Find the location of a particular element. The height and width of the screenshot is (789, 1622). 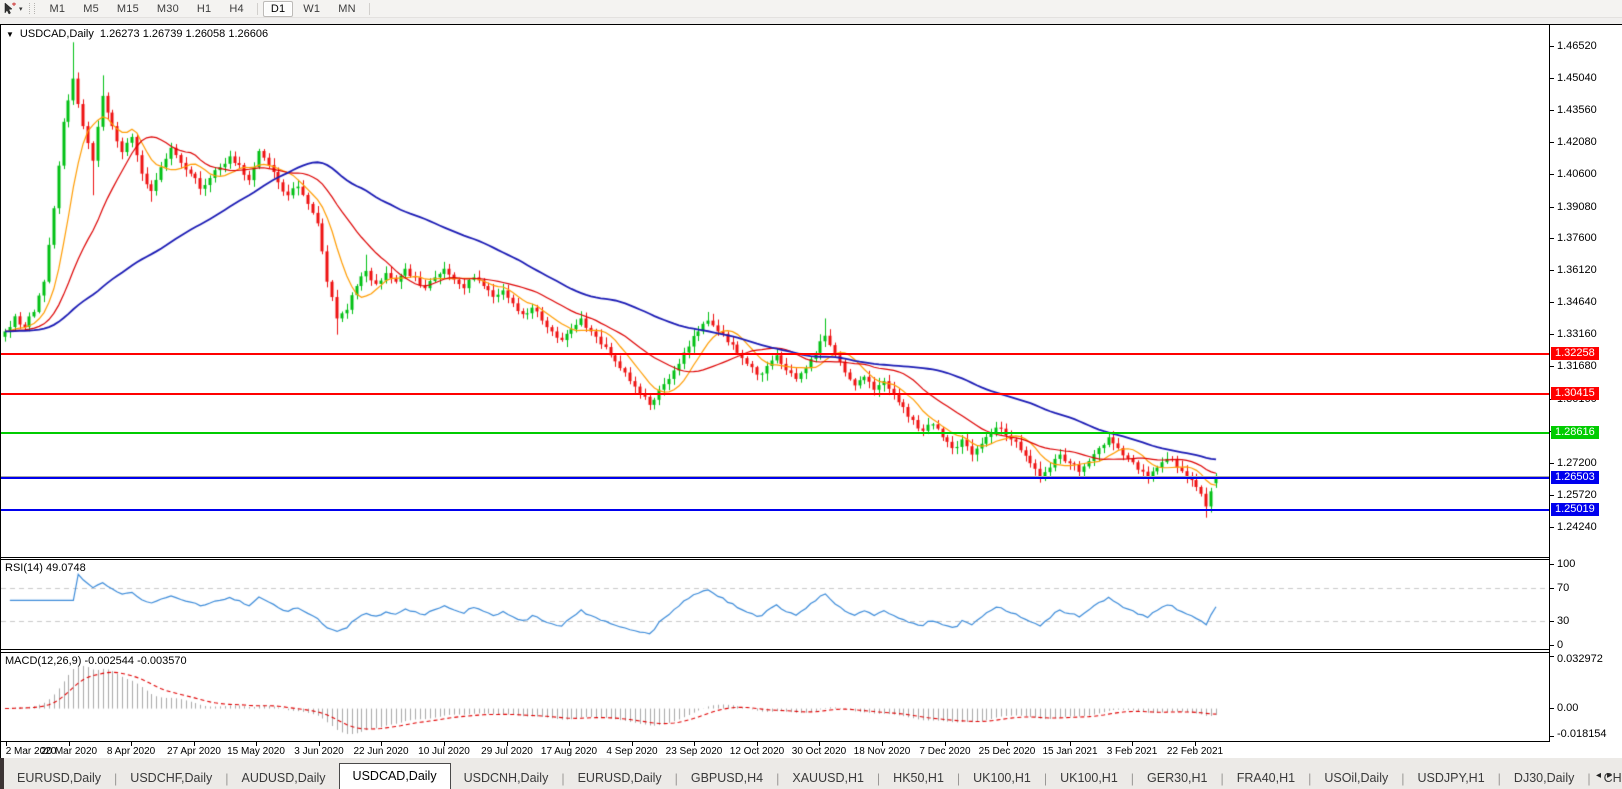

tab-scroll-right-icon: ▸ is located at coordinates (1612, 775).